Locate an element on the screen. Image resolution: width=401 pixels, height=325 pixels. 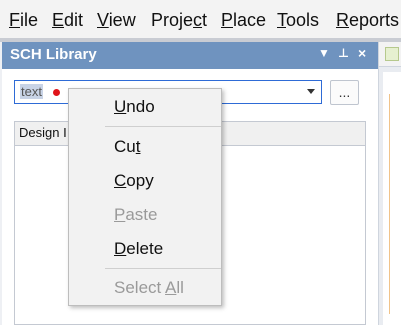
menu-item-select-all: Select All is located at coordinates (149, 288).